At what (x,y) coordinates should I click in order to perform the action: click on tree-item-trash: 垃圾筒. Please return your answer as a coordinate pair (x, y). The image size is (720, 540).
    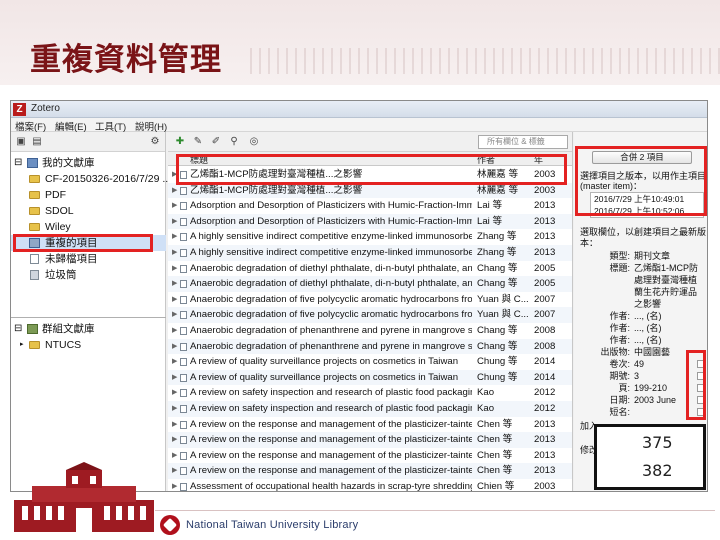
    Looking at the image, I should click on (88, 275).